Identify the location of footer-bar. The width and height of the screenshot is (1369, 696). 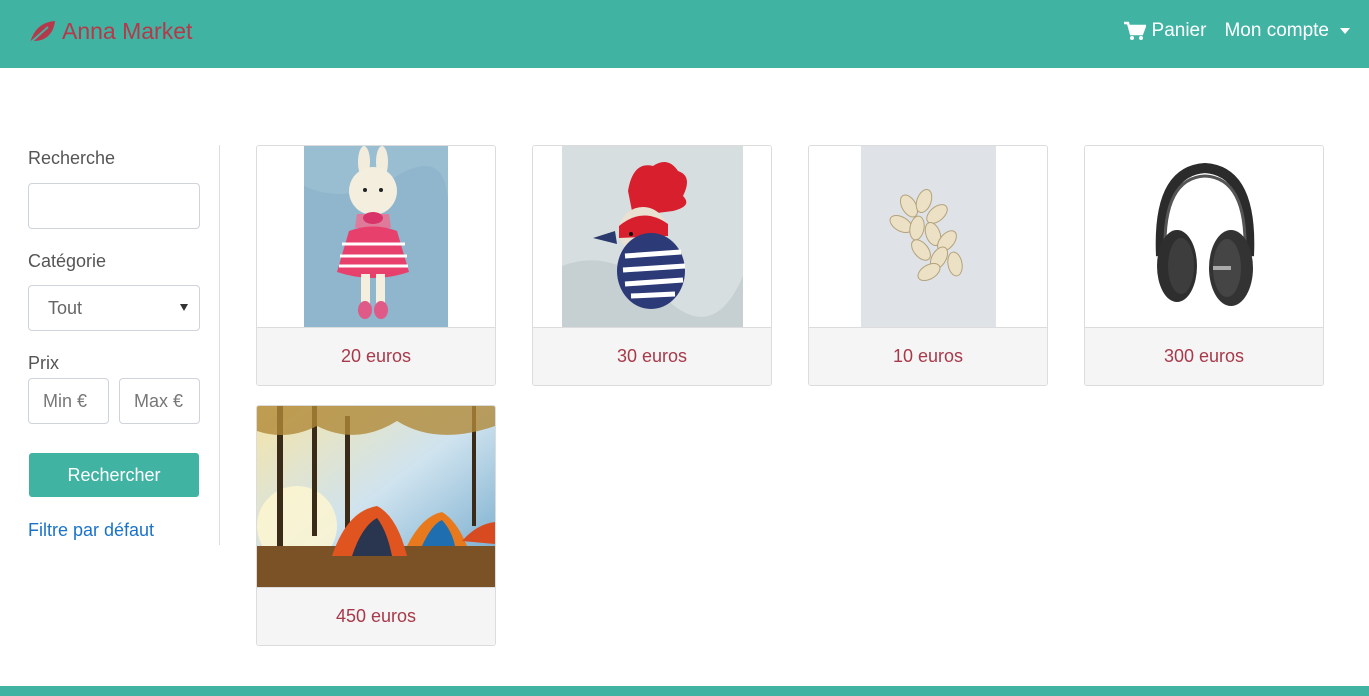
(684, 691).